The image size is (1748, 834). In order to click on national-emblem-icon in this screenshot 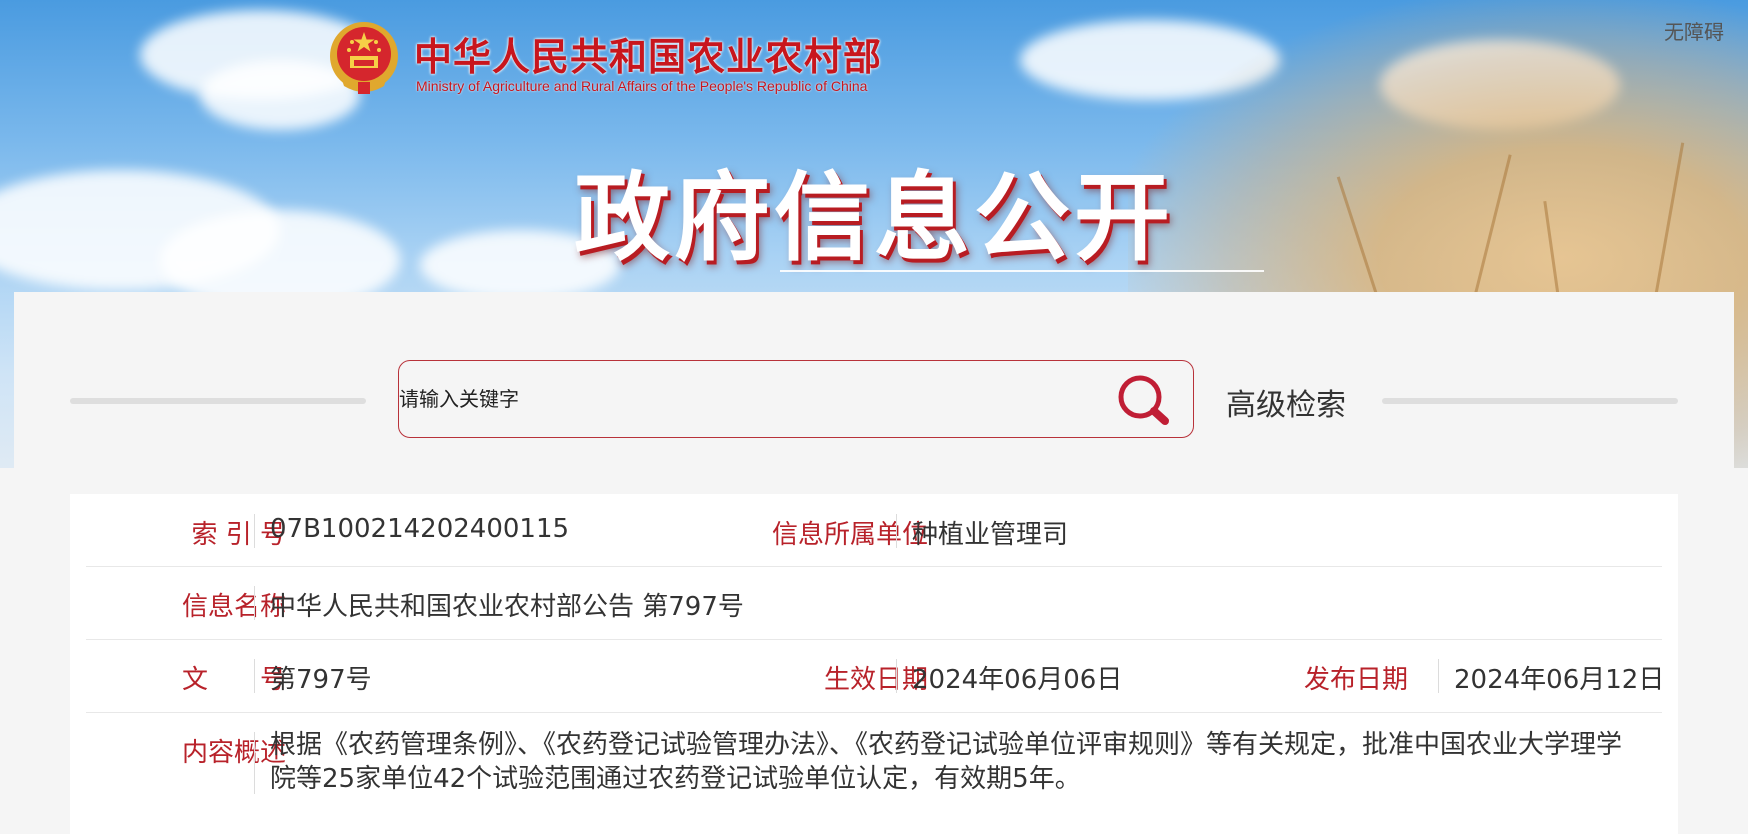, I will do `click(364, 58)`.